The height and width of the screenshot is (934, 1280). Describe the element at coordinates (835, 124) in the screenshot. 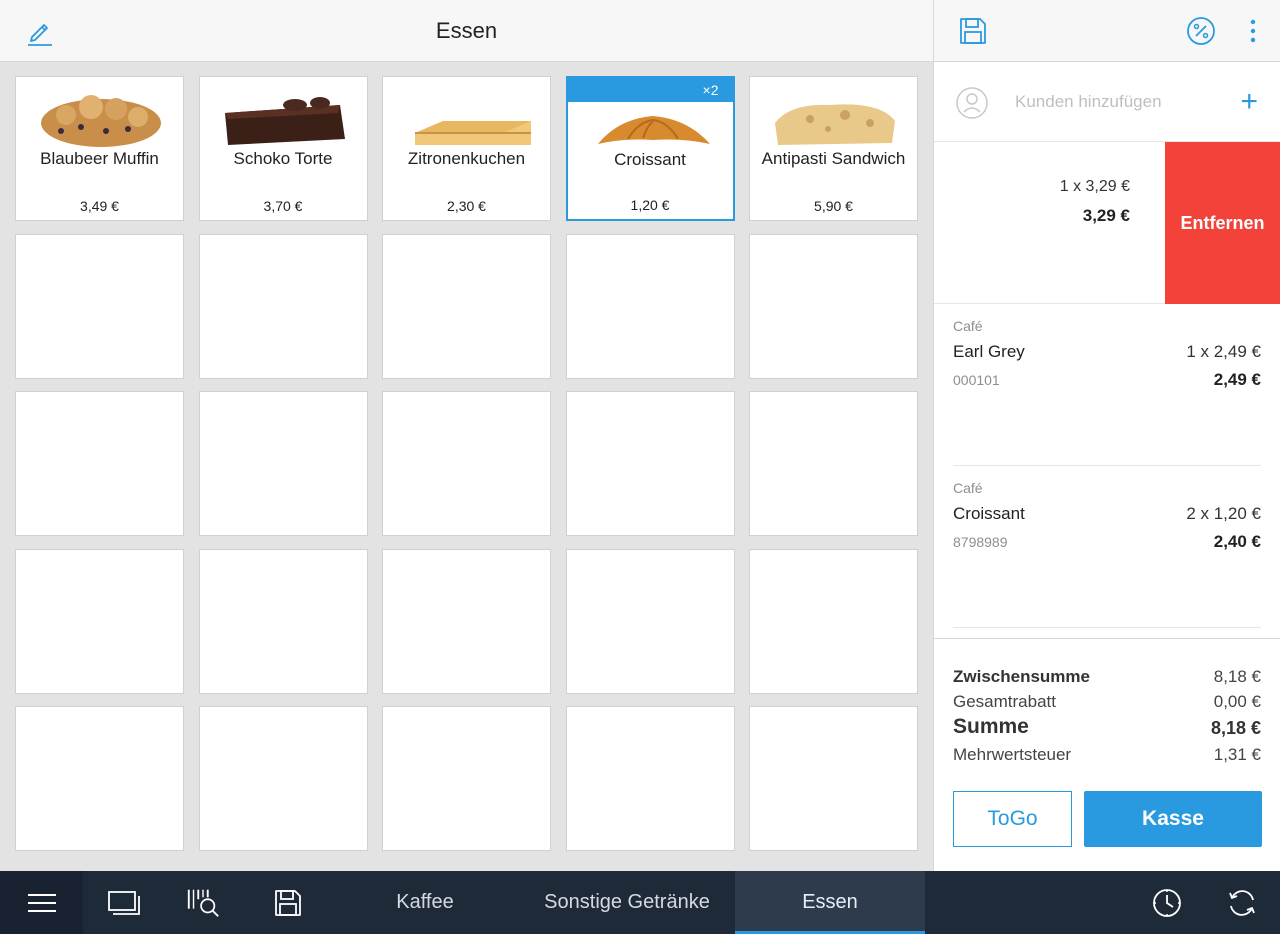

I see `sandwich-image` at that location.